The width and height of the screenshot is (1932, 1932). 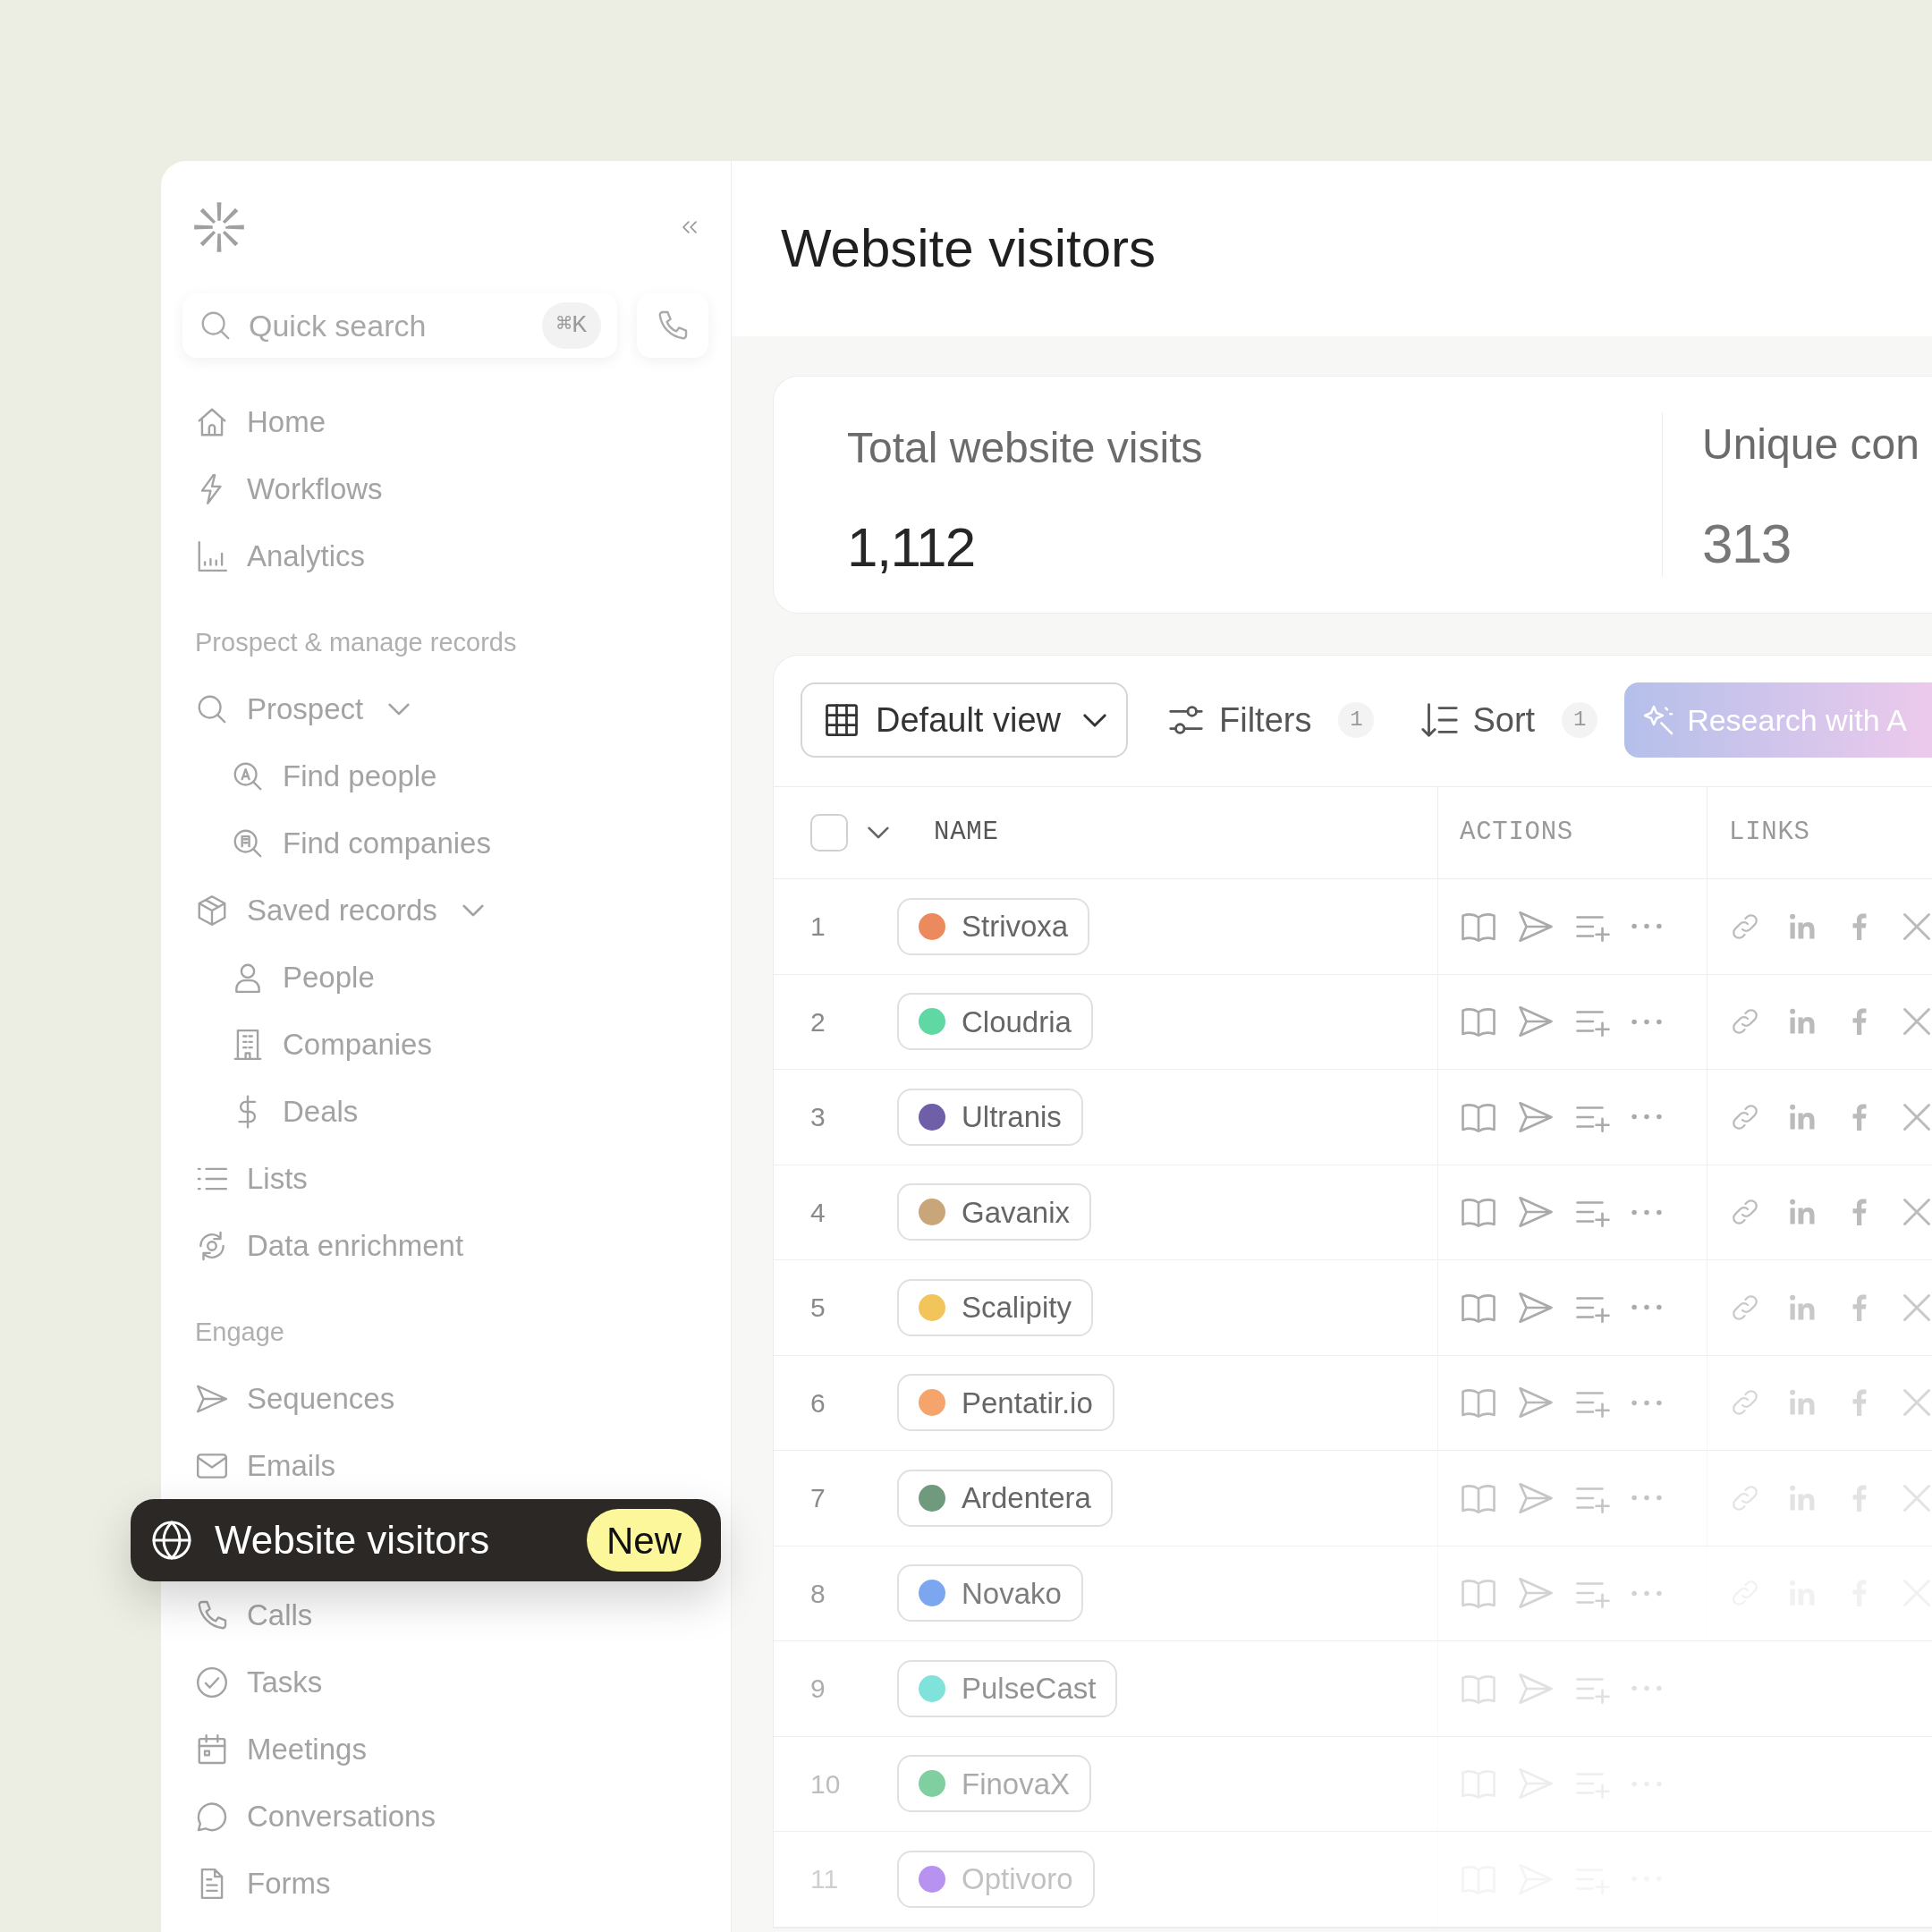 I want to click on nav-item: Companies, so click(x=446, y=1044).